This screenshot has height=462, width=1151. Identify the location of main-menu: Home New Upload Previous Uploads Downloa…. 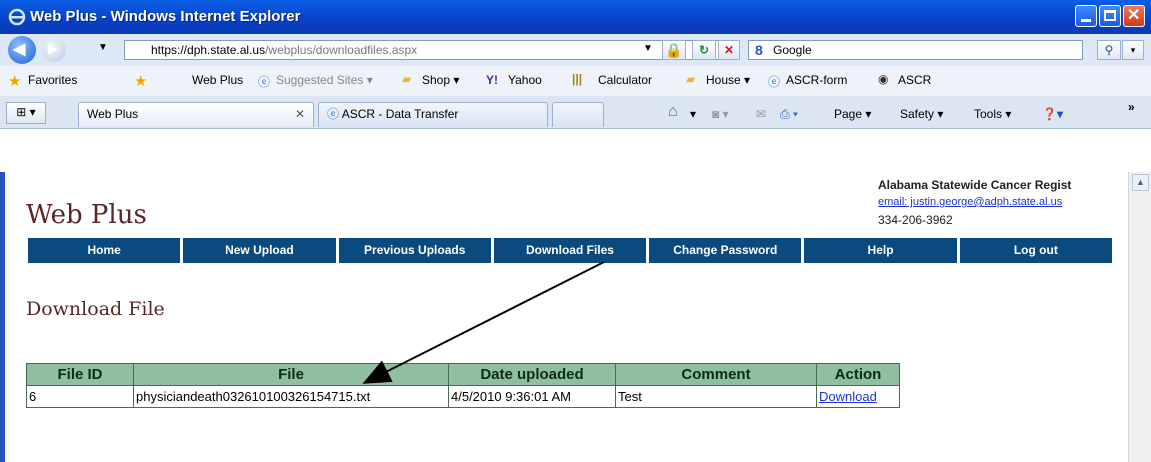
(570, 250).